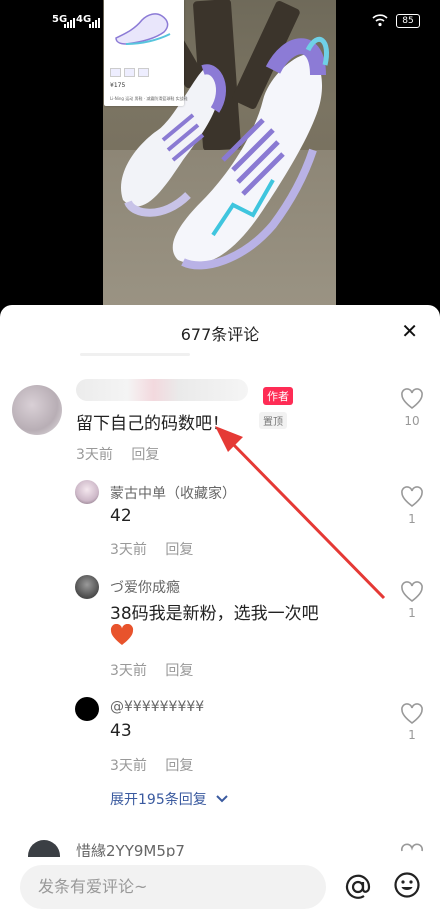 This screenshot has width=440, height=913. Describe the element at coordinates (135, 354) in the screenshot. I see `divider` at that location.